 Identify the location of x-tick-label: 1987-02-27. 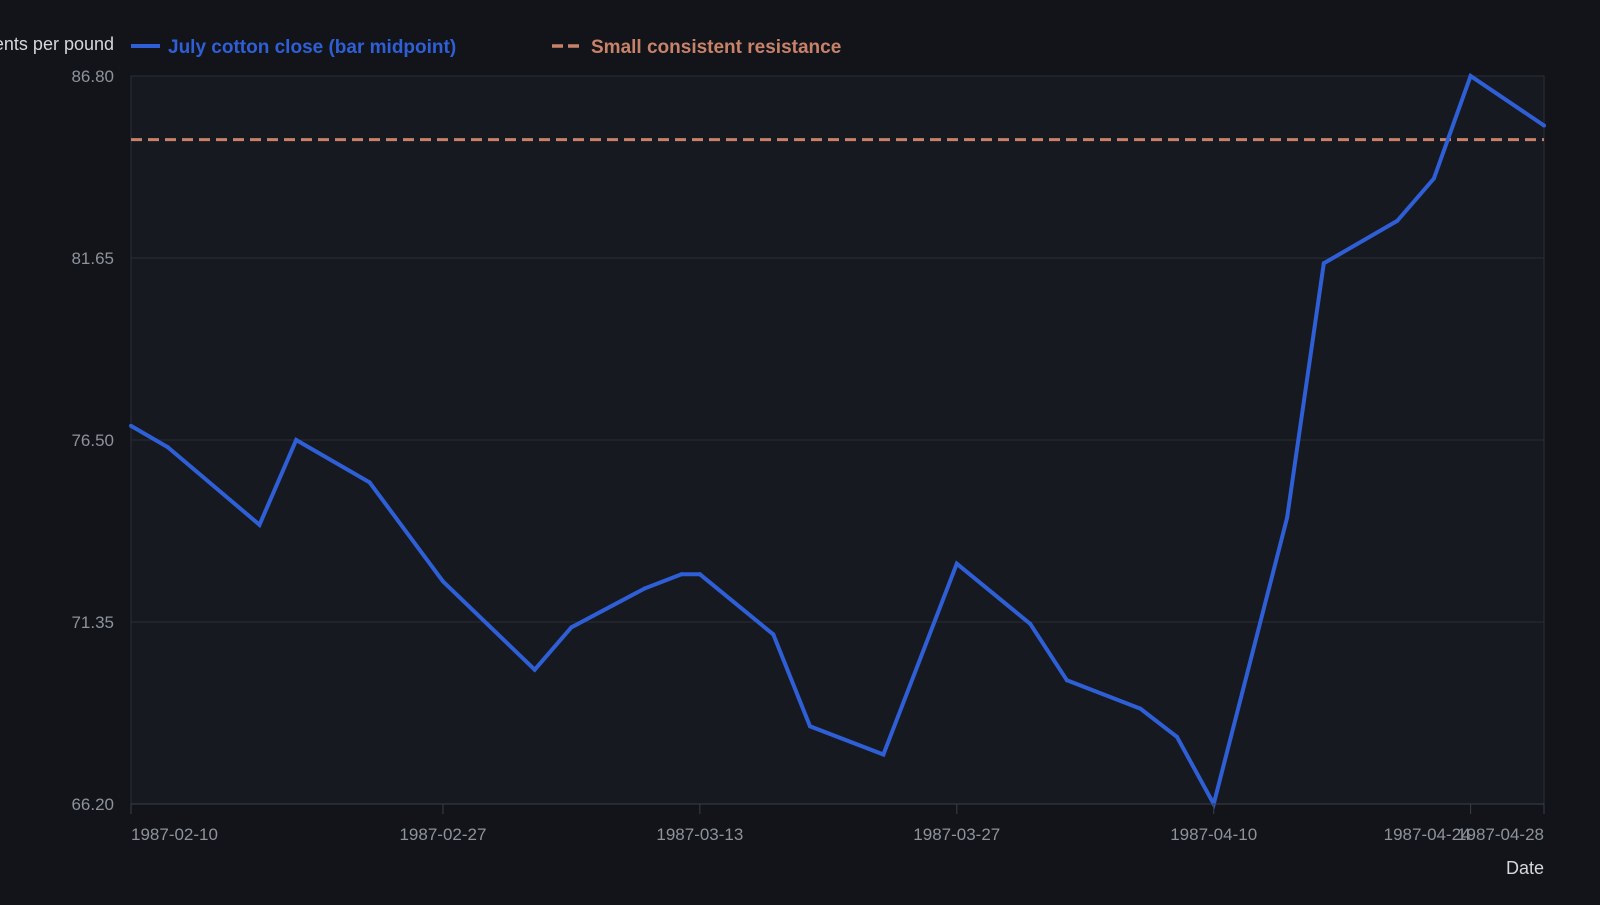
(442, 834).